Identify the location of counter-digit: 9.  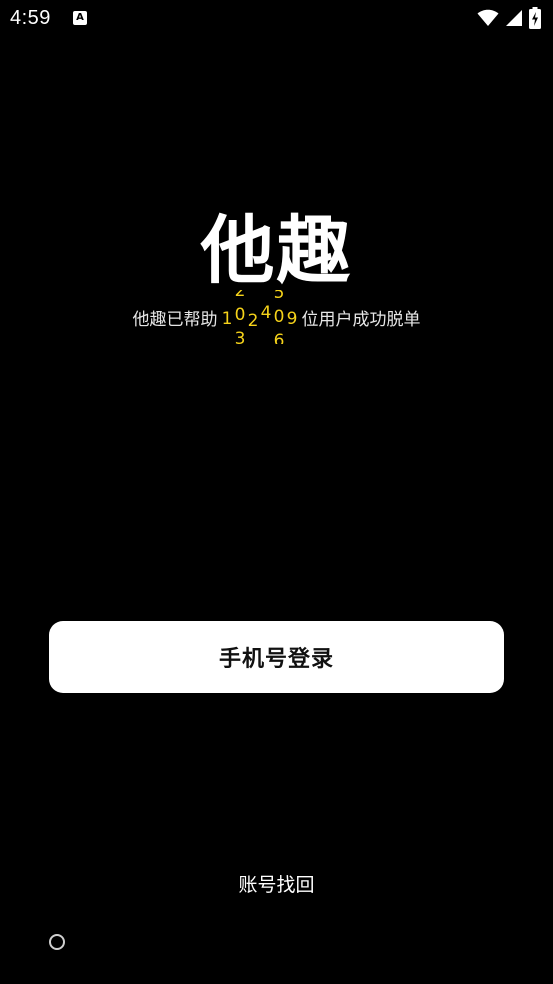
(292, 317).